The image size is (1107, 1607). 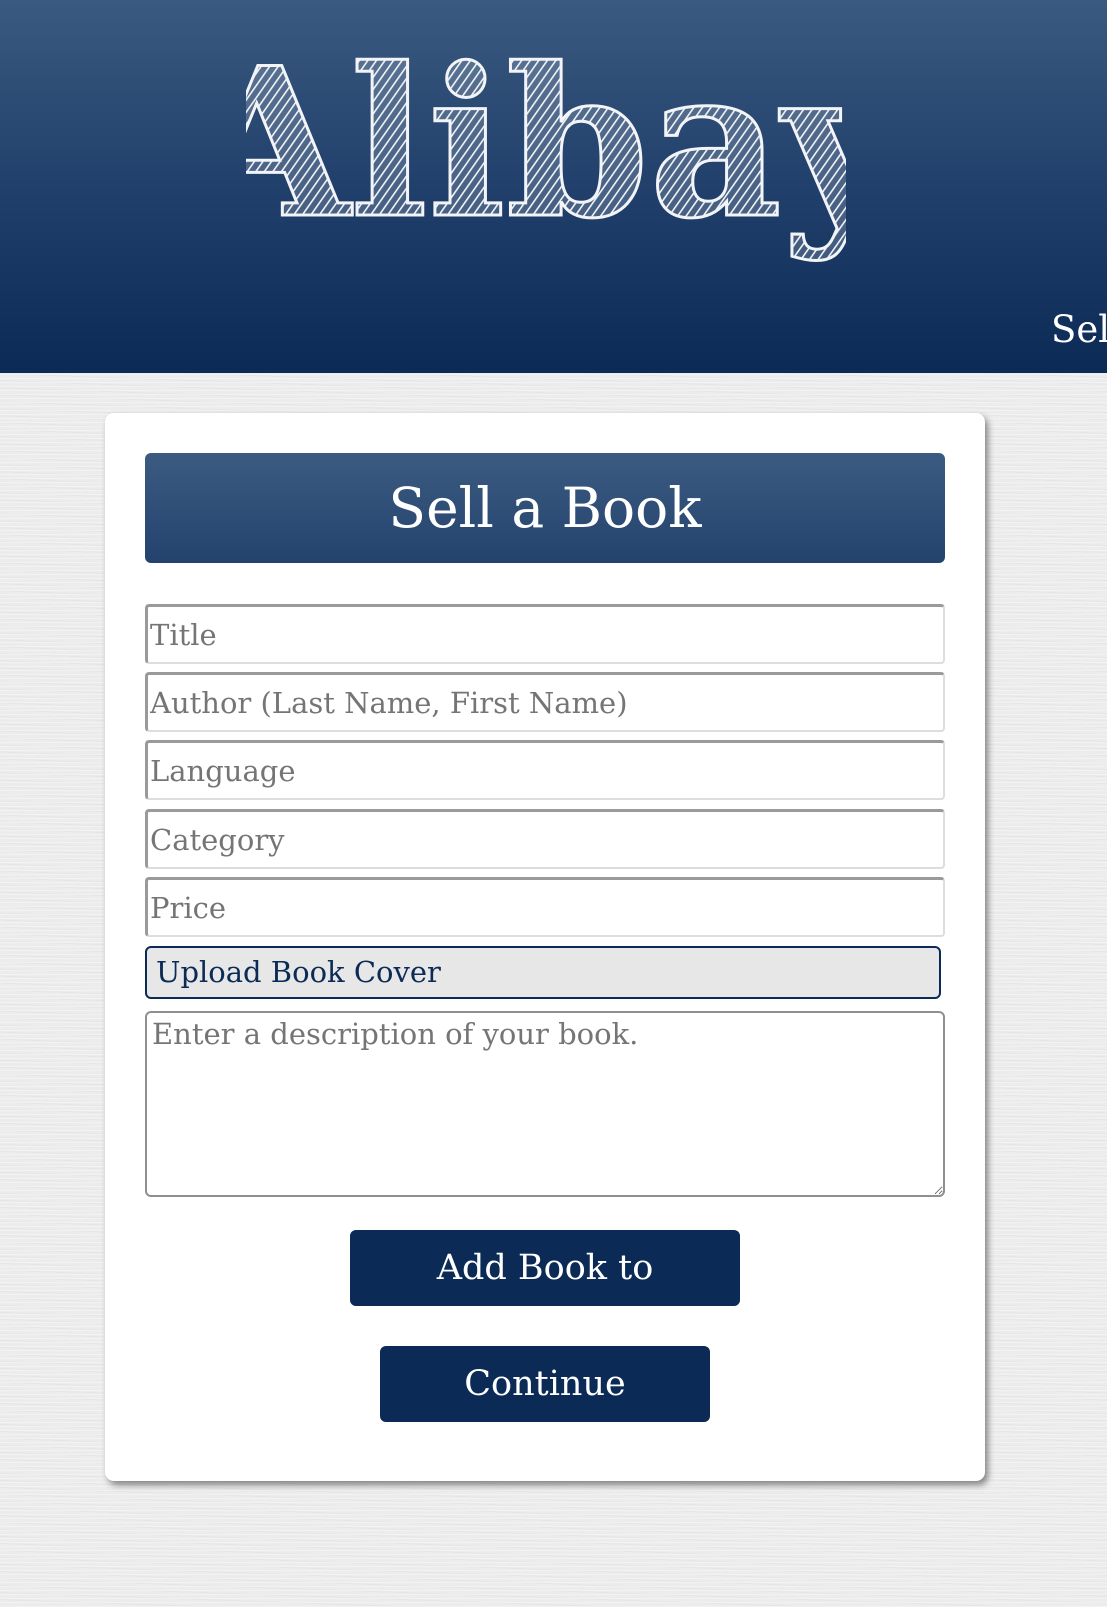 What do you see at coordinates (545, 702) in the screenshot?
I see `author-input` at bounding box center [545, 702].